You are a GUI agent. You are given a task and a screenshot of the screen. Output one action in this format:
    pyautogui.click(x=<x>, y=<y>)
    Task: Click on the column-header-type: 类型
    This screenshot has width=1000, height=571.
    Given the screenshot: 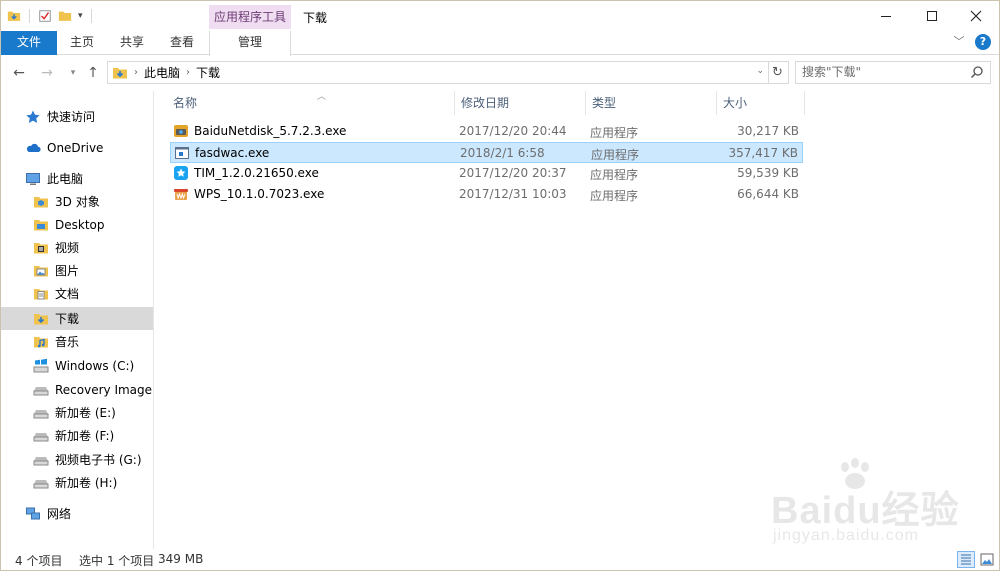 What is the action you would take?
    pyautogui.click(x=651, y=103)
    